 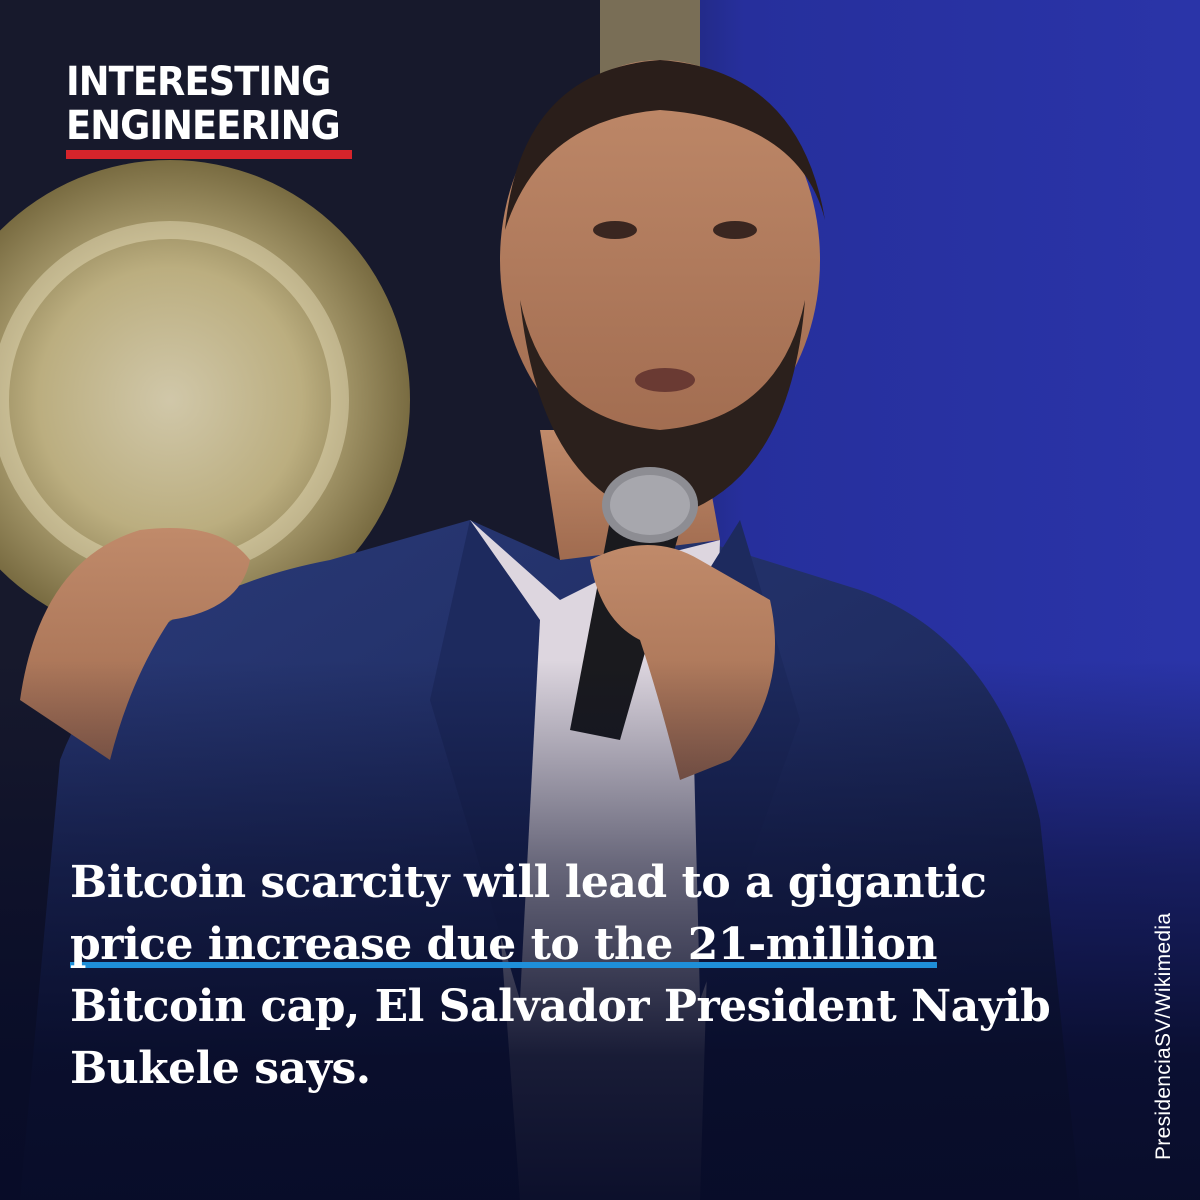 What do you see at coordinates (198, 82) in the screenshot?
I see `brand-logo-line-1: INTERESTING` at bounding box center [198, 82].